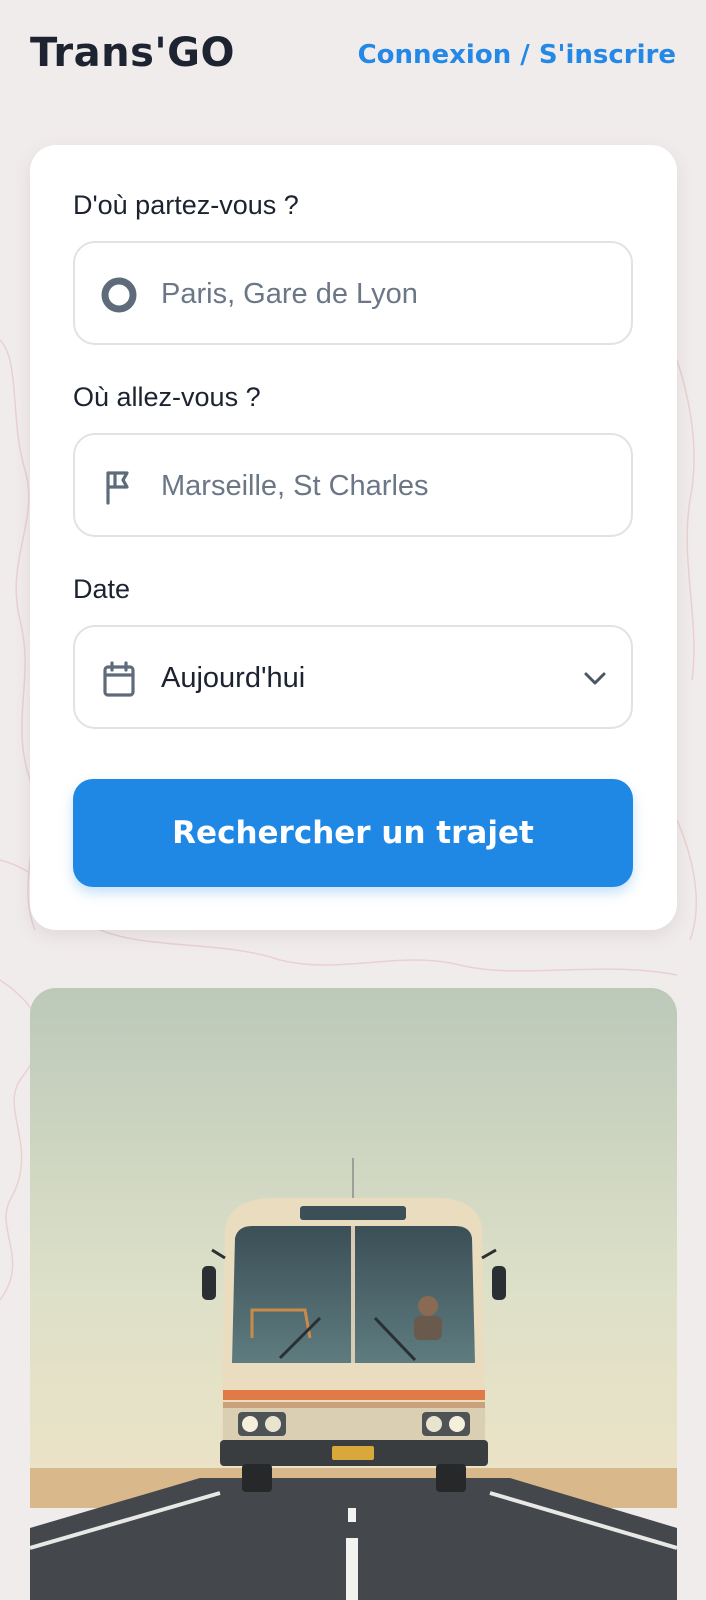 The width and height of the screenshot is (706, 1600). Describe the element at coordinates (132, 53) in the screenshot. I see `app-logo: Trans'GO` at that location.